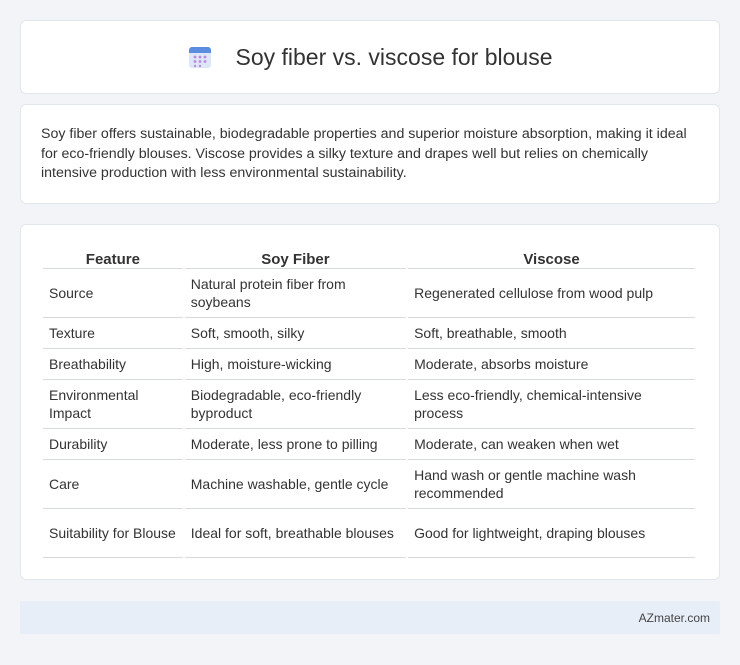 Image resolution: width=740 pixels, height=665 pixels. What do you see at coordinates (295, 293) in the screenshot?
I see `soy-fiber-cell: Natural protein fiber from soybeans` at bounding box center [295, 293].